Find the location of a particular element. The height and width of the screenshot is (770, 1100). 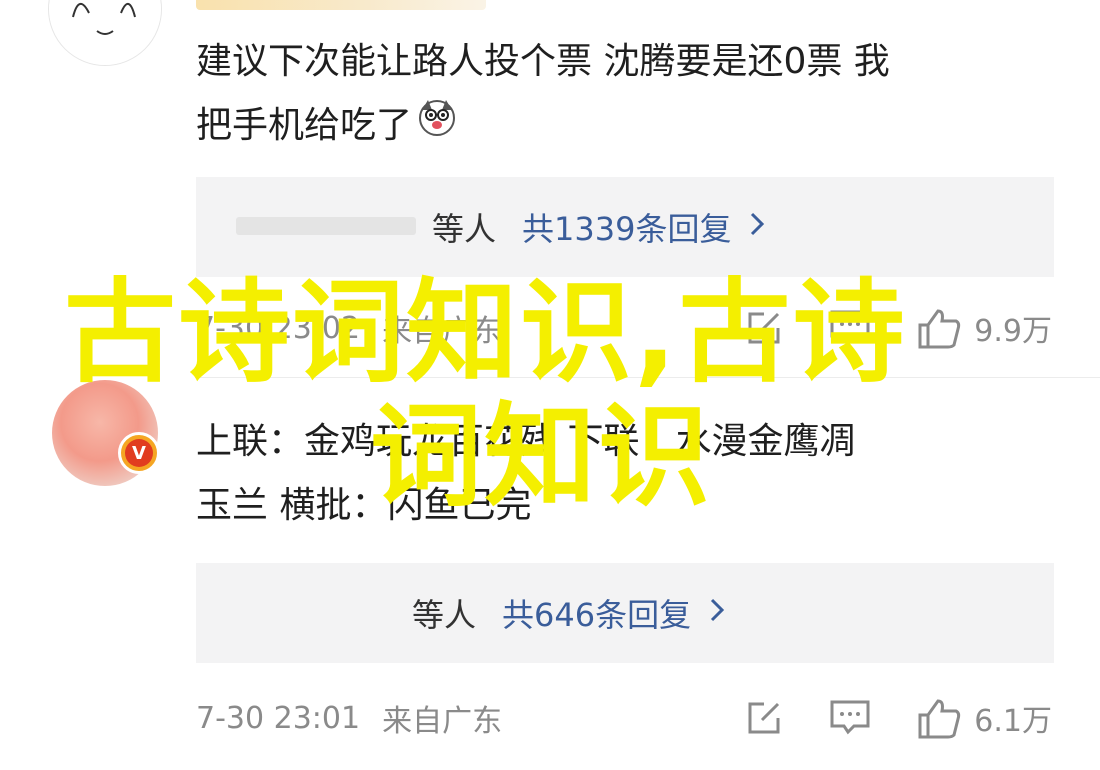

comment-text: 建议下次能让路人投个票 沈腾要是还0票 我 把手机给吃了 is located at coordinates (636, 94).